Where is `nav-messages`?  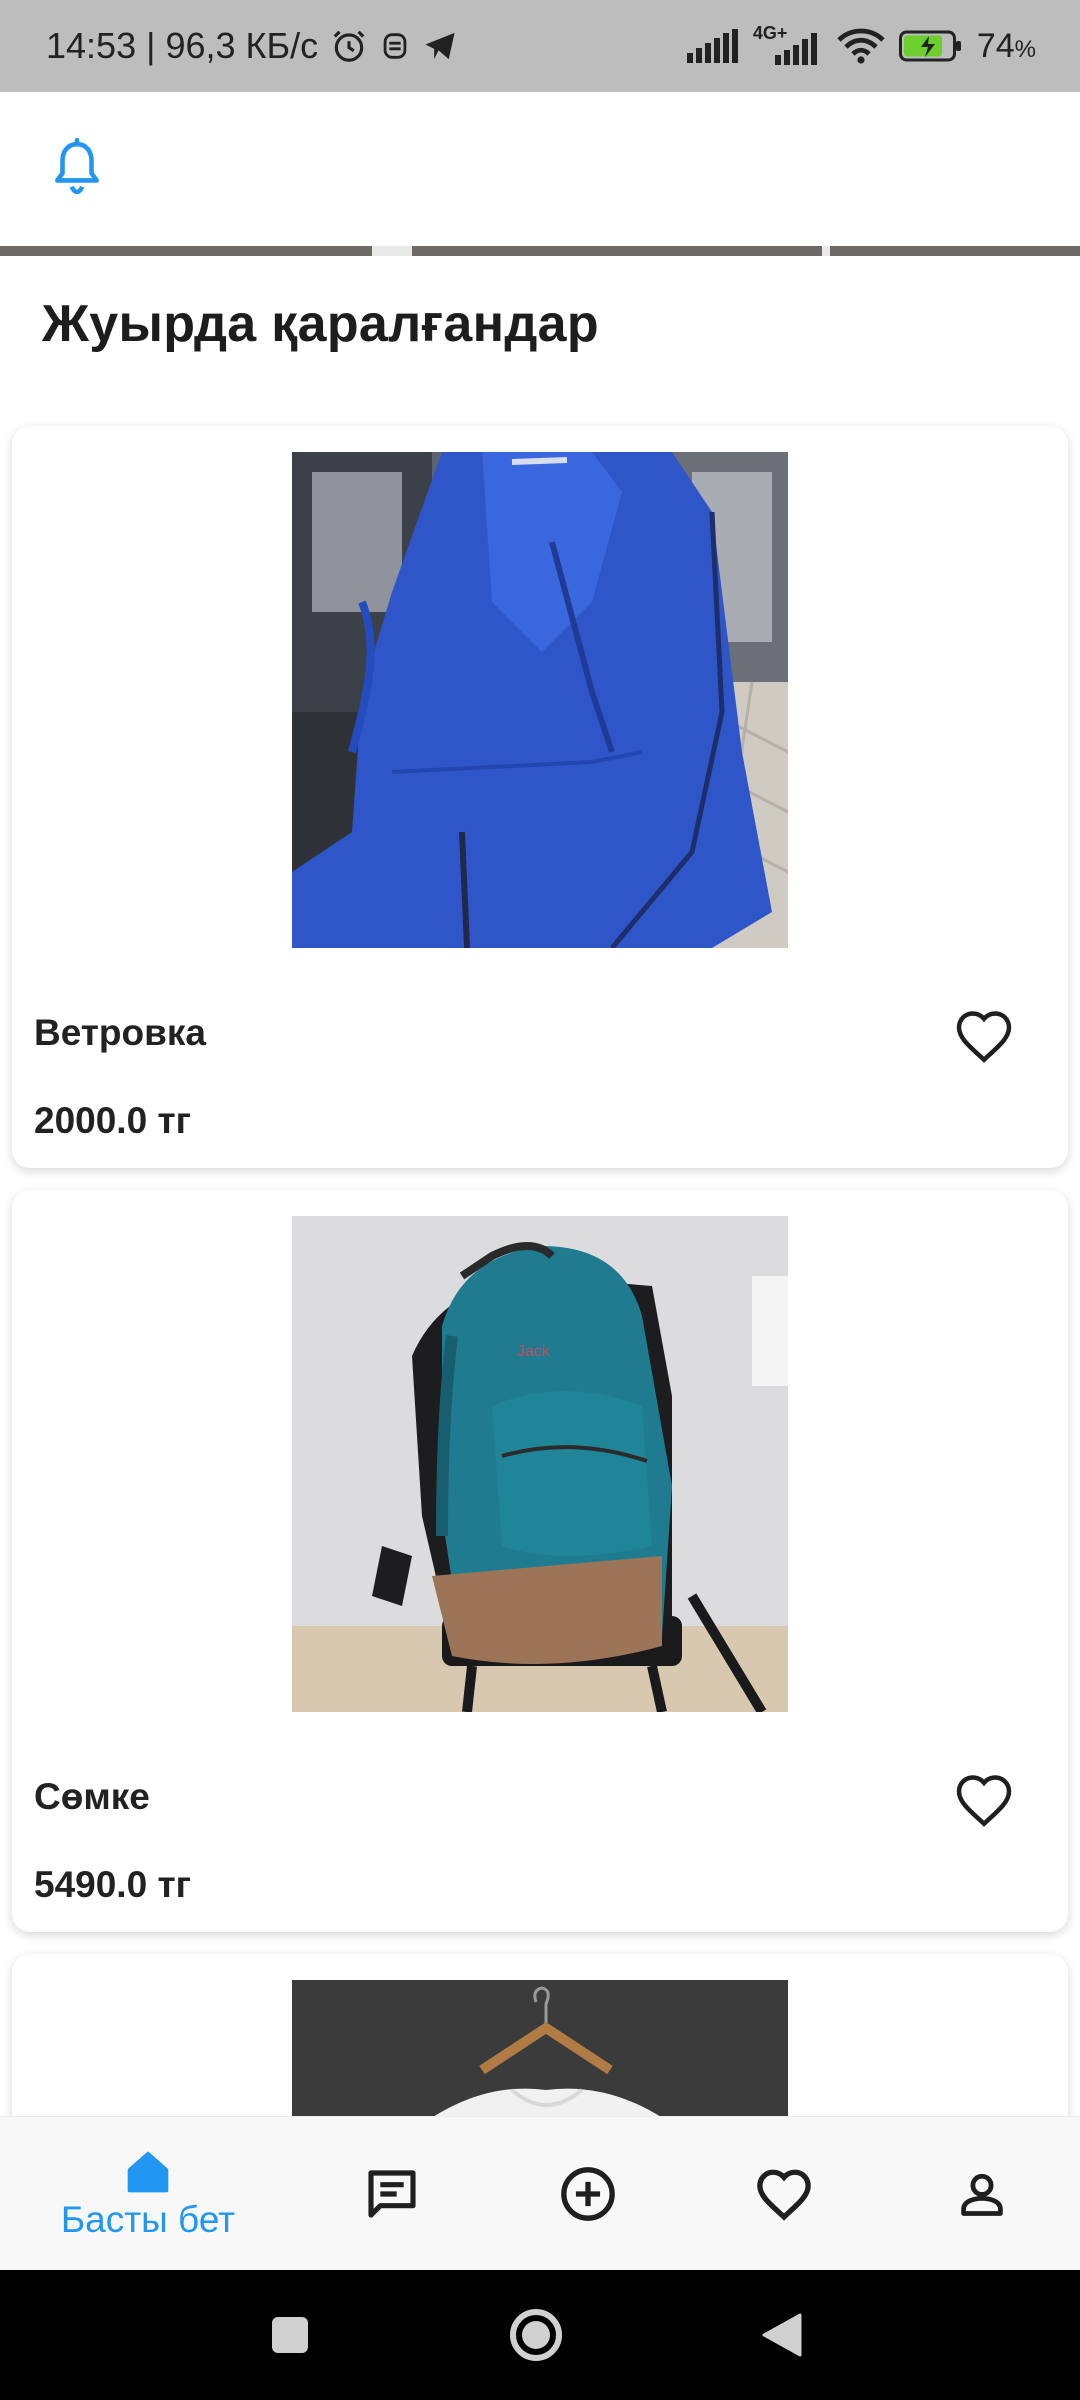 nav-messages is located at coordinates (392, 2194).